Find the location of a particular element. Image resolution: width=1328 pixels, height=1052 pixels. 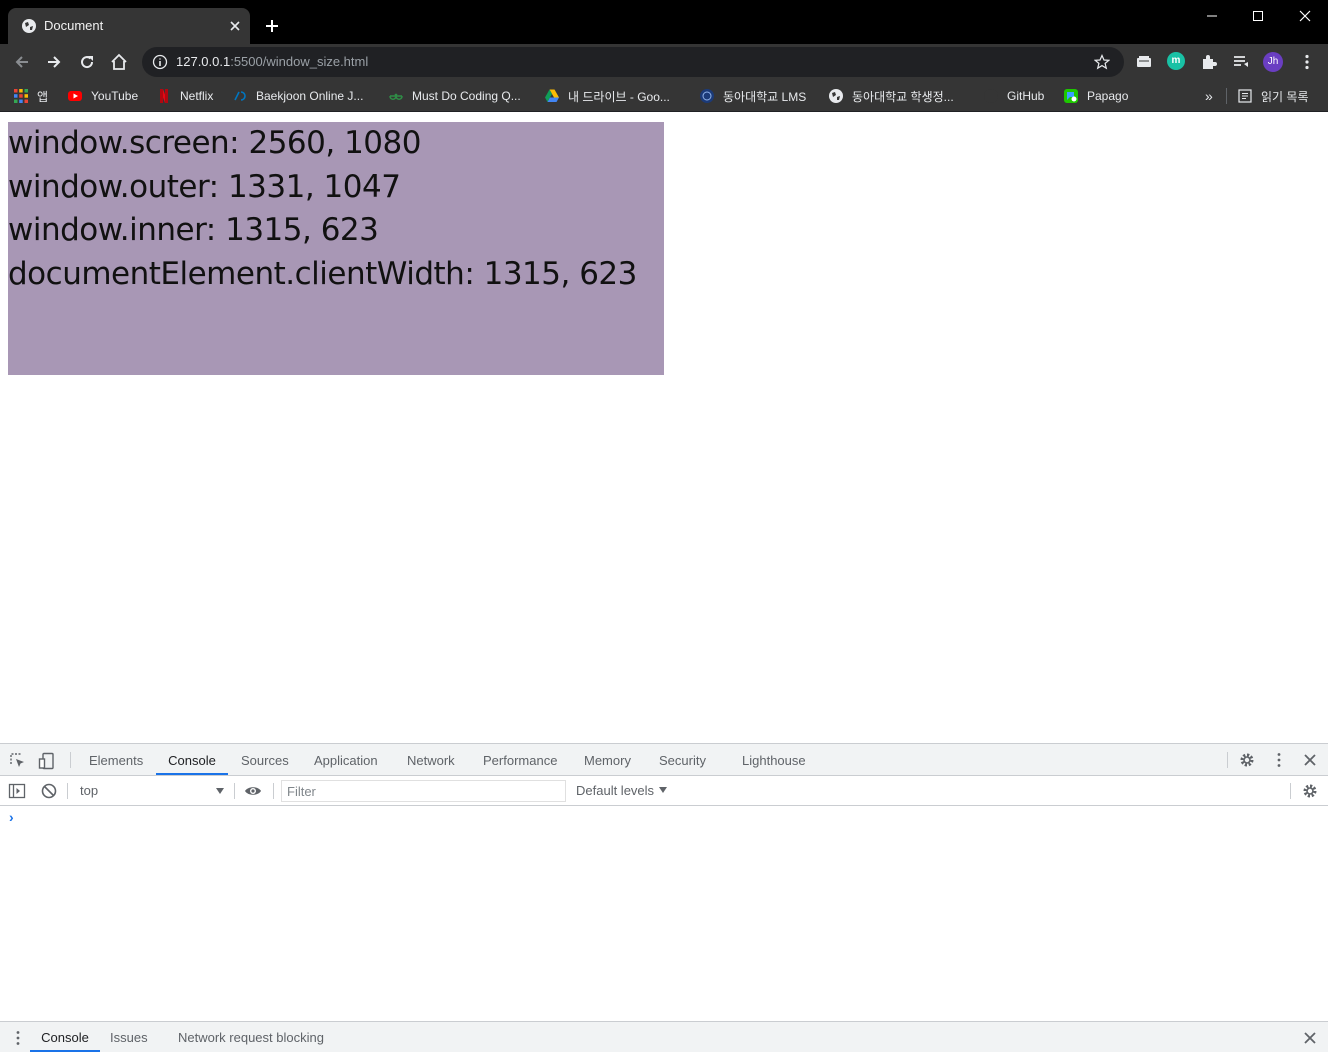

tab-memory: Memory is located at coordinates (607, 759).